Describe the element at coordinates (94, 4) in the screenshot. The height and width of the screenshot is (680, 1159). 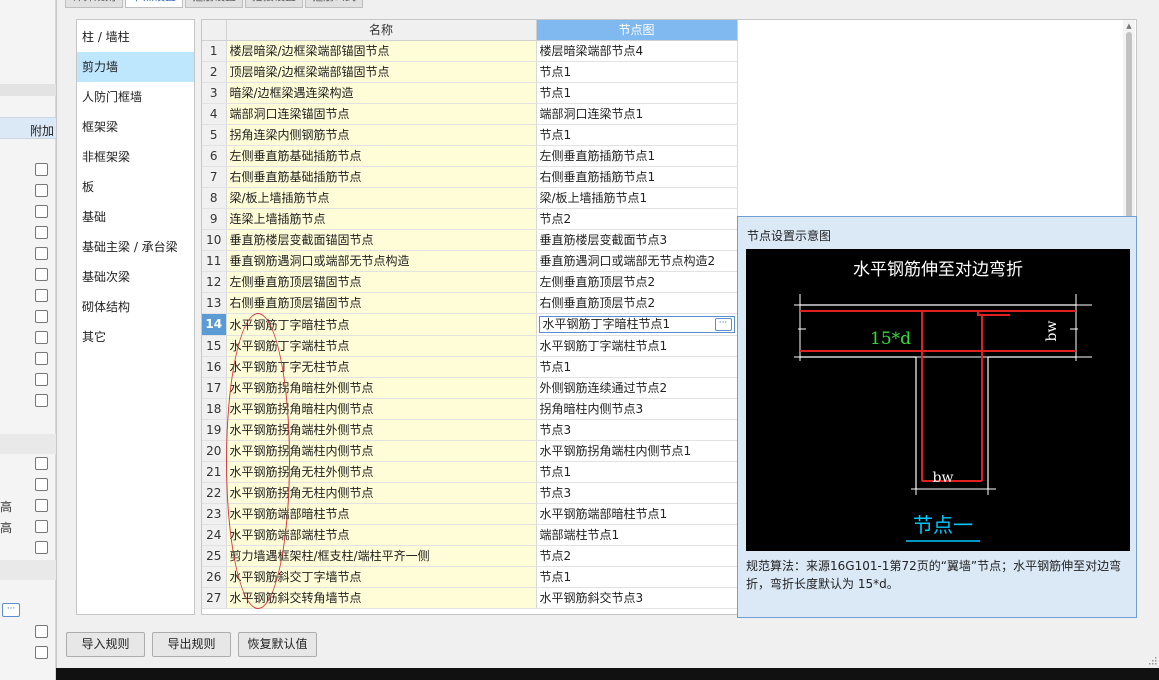
I see `tab-calc-rules: 计算规则` at that location.